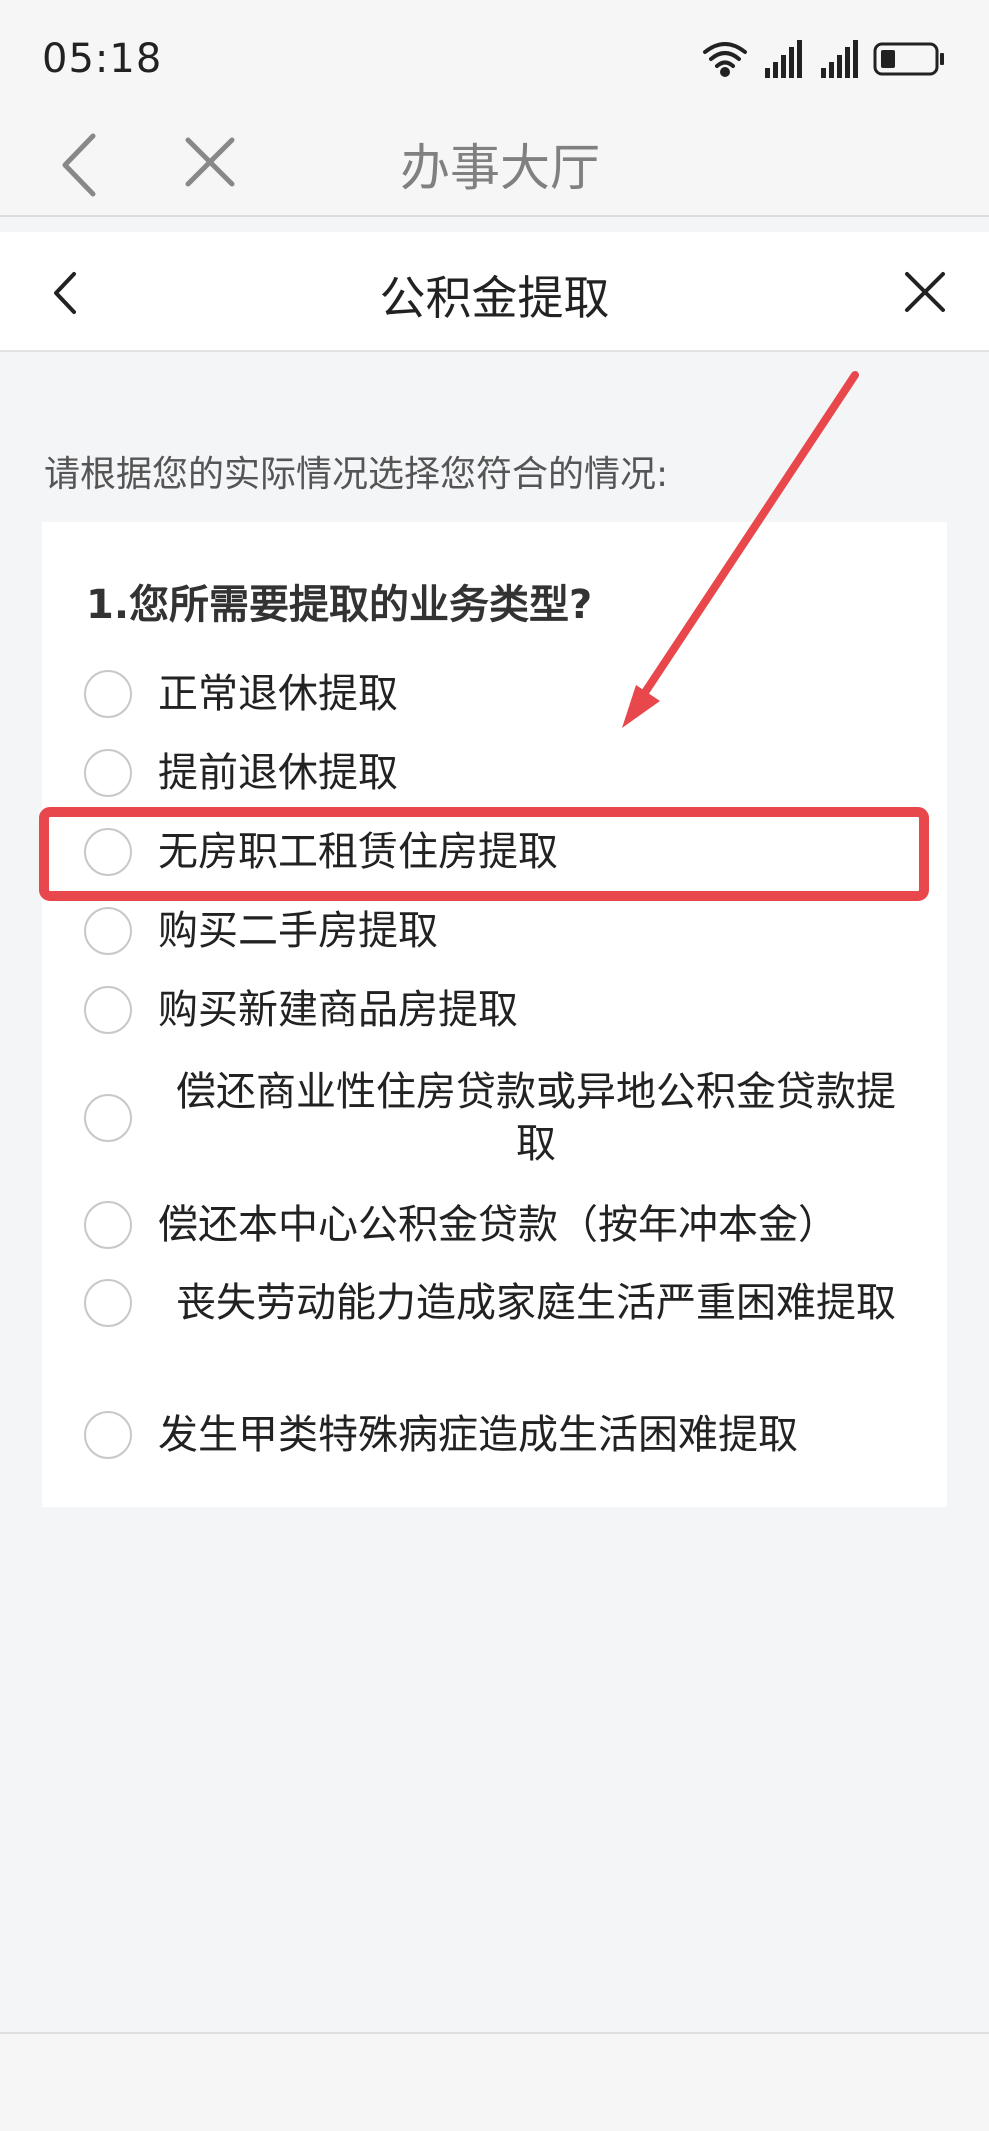 This screenshot has height=2131, width=989. What do you see at coordinates (358, 852) in the screenshot?
I see `option-label: 无房职工租赁住房提取` at bounding box center [358, 852].